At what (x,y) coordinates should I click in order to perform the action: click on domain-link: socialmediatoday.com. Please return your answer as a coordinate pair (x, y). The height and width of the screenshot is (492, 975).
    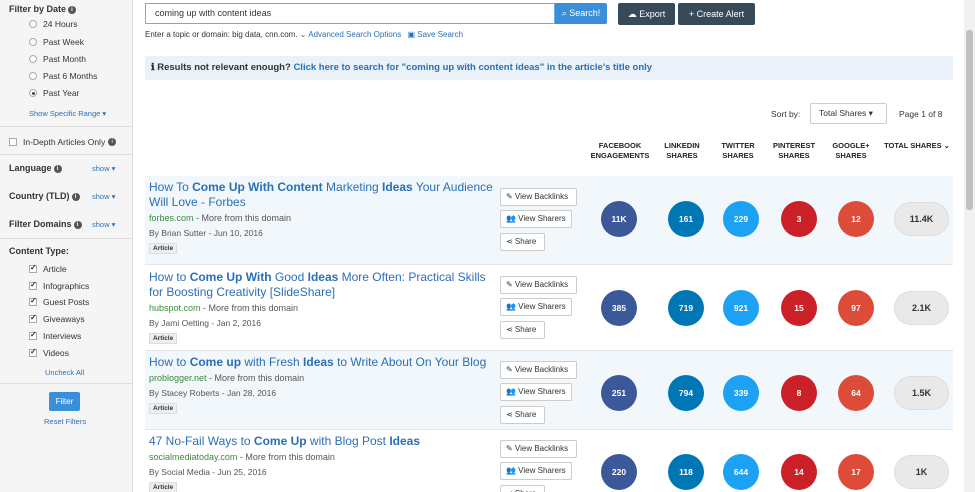
    Looking at the image, I should click on (193, 457).